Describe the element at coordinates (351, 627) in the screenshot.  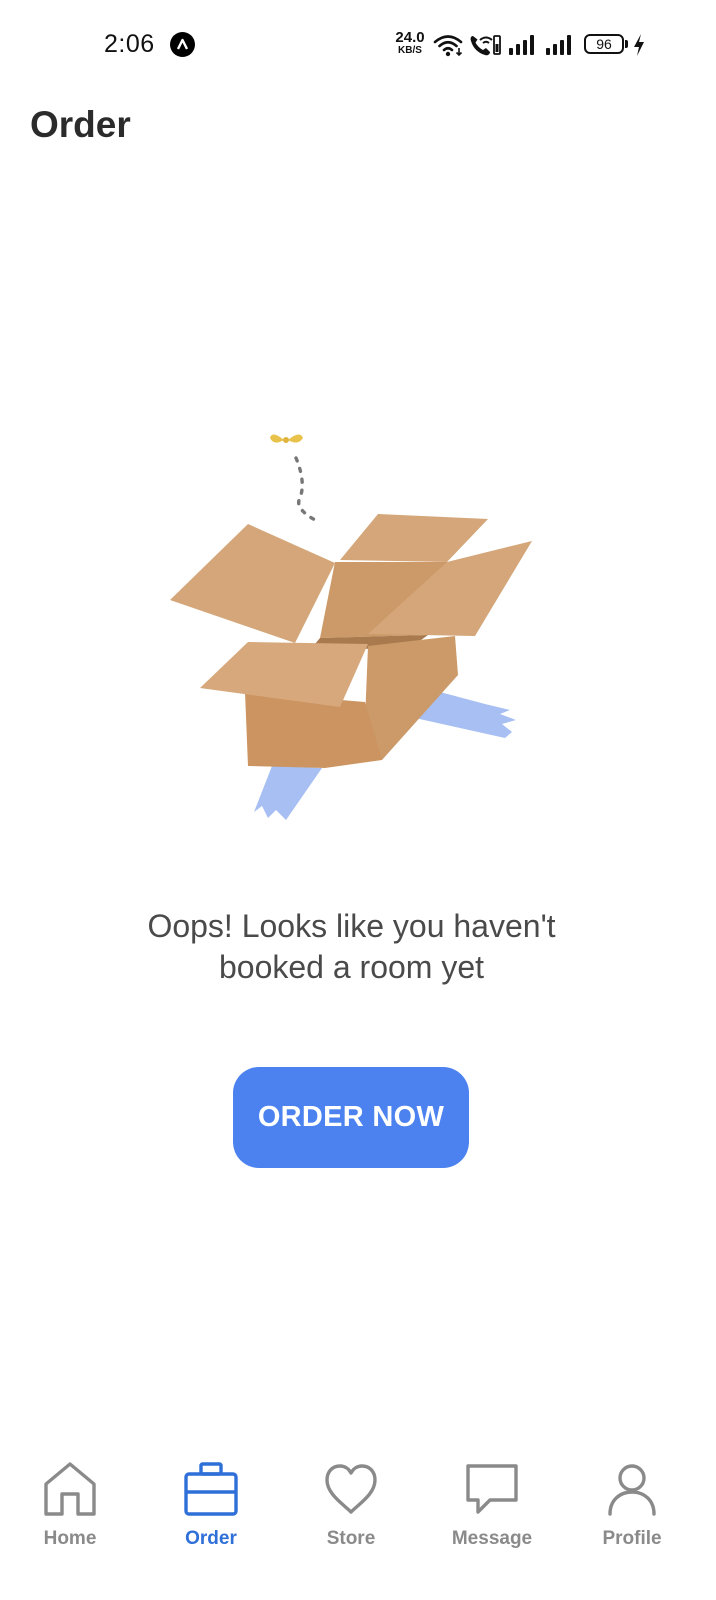
I see `open-box-illustration` at that location.